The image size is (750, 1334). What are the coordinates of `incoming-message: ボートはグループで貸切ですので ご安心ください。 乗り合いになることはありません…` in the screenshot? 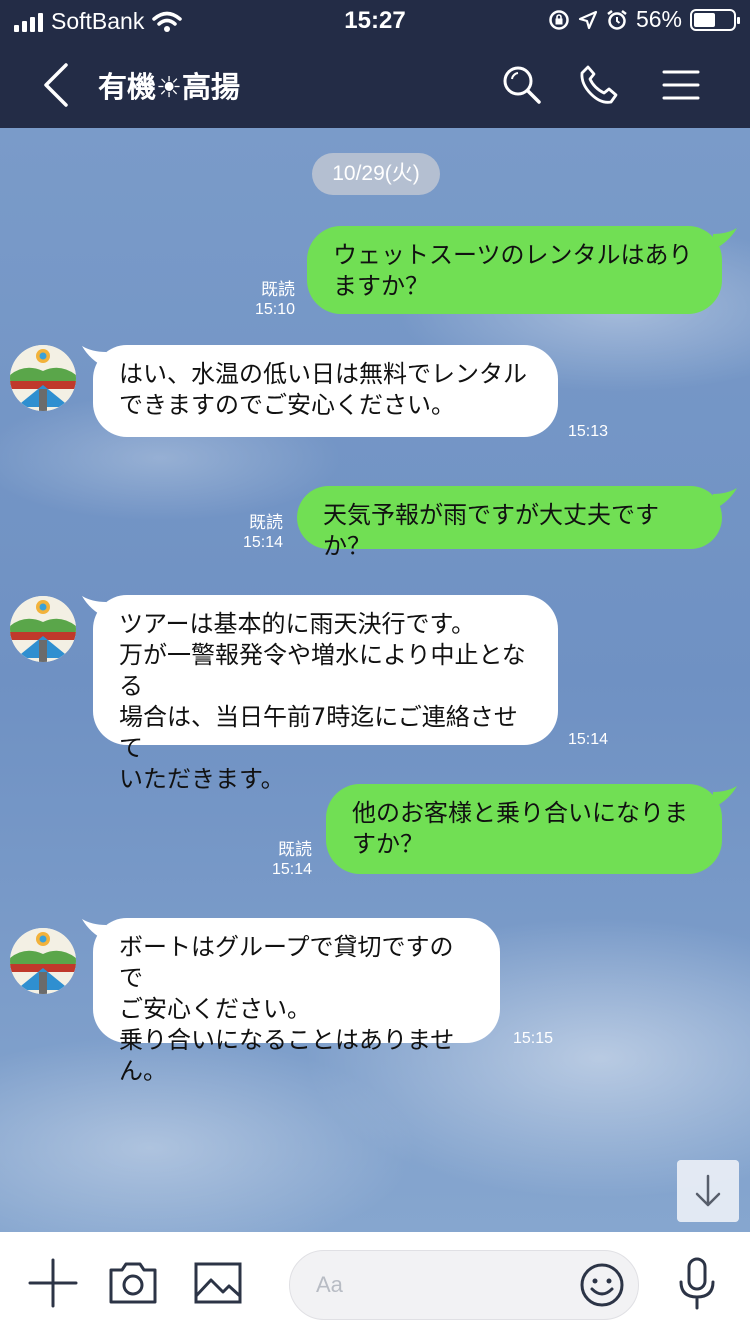 It's located at (296, 1001).